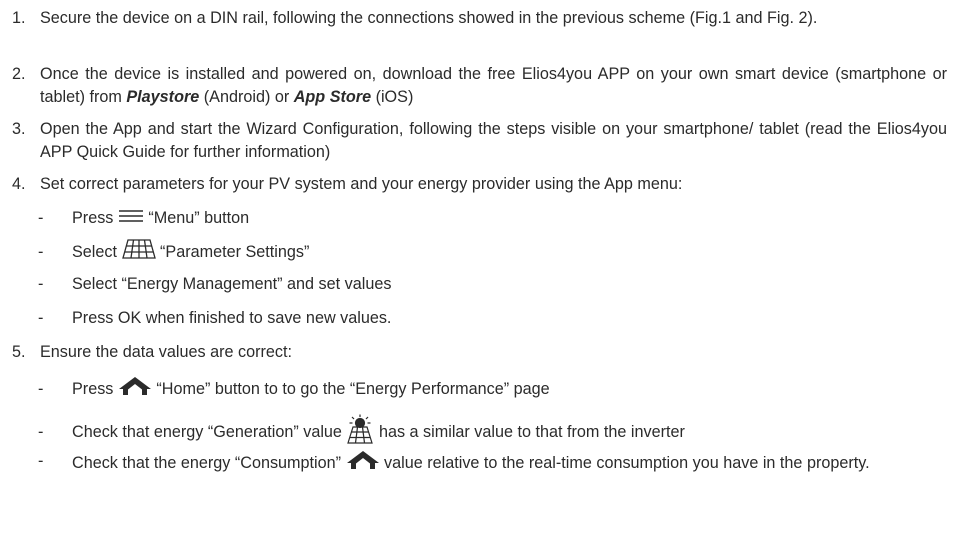  I want to click on step-text-part: (Android) or, so click(246, 97).